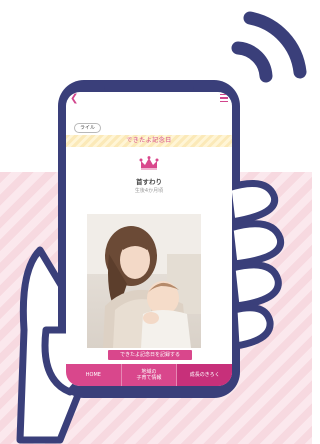  What do you see at coordinates (150, 355) in the screenshot?
I see `record-milestone-button: できたよ記念日を記録する` at bounding box center [150, 355].